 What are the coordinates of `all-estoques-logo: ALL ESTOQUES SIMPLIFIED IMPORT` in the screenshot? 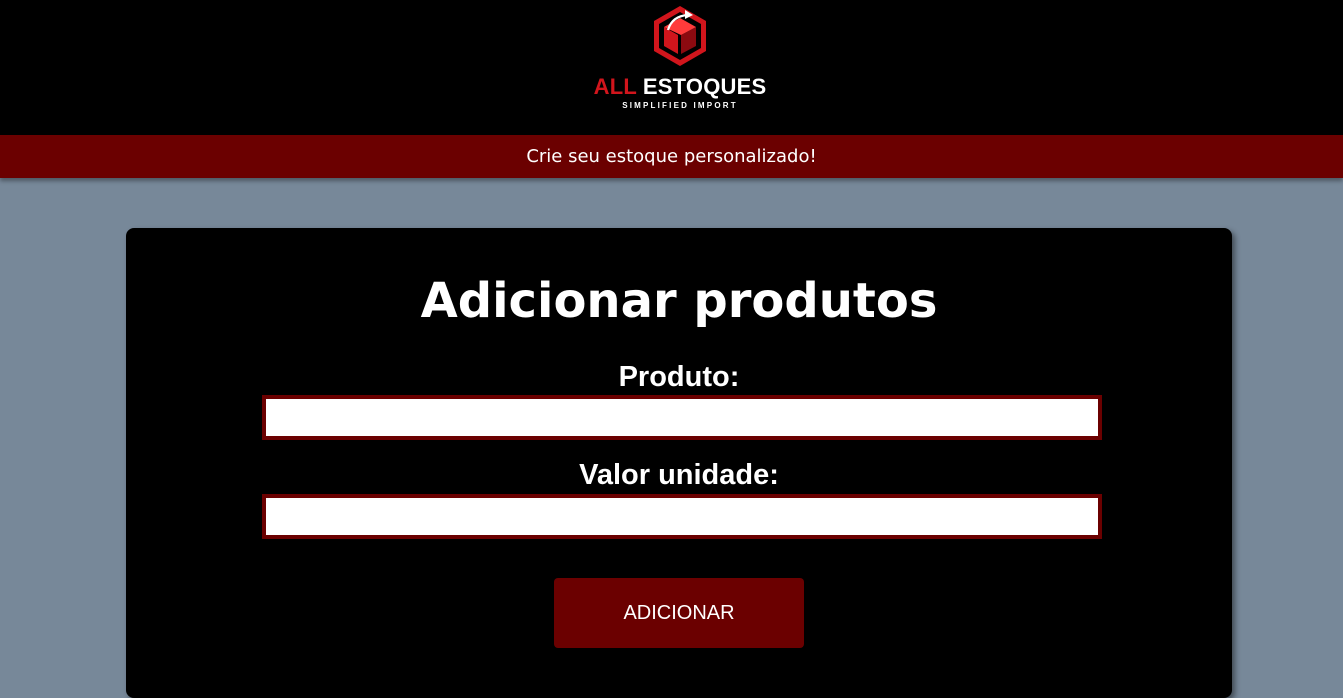 It's located at (680, 59).